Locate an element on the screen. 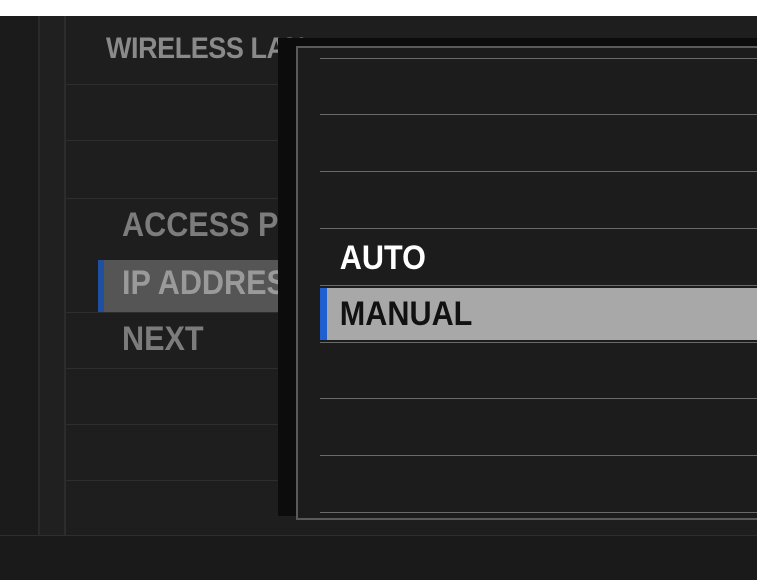 Image resolution: width=761 pixels, height=588 pixels. popup-option-auto: AUTO is located at coordinates (538, 258).